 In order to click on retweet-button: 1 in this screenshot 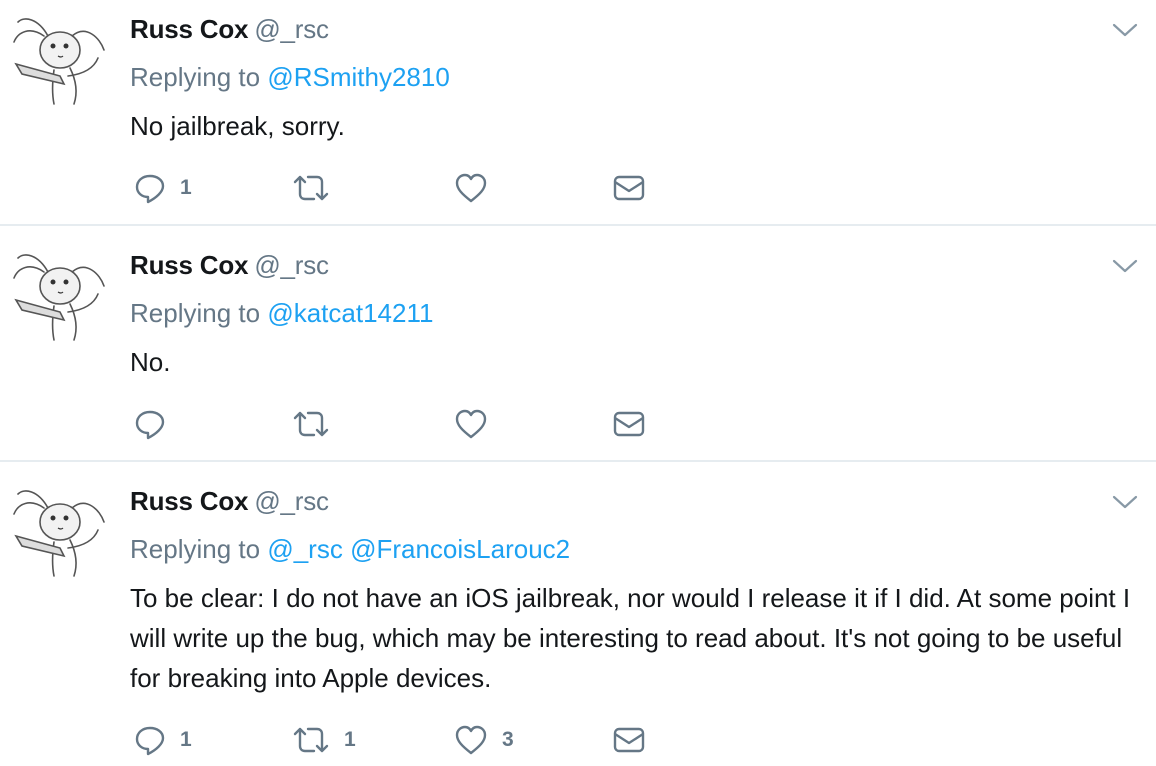, I will do `click(324, 740)`.